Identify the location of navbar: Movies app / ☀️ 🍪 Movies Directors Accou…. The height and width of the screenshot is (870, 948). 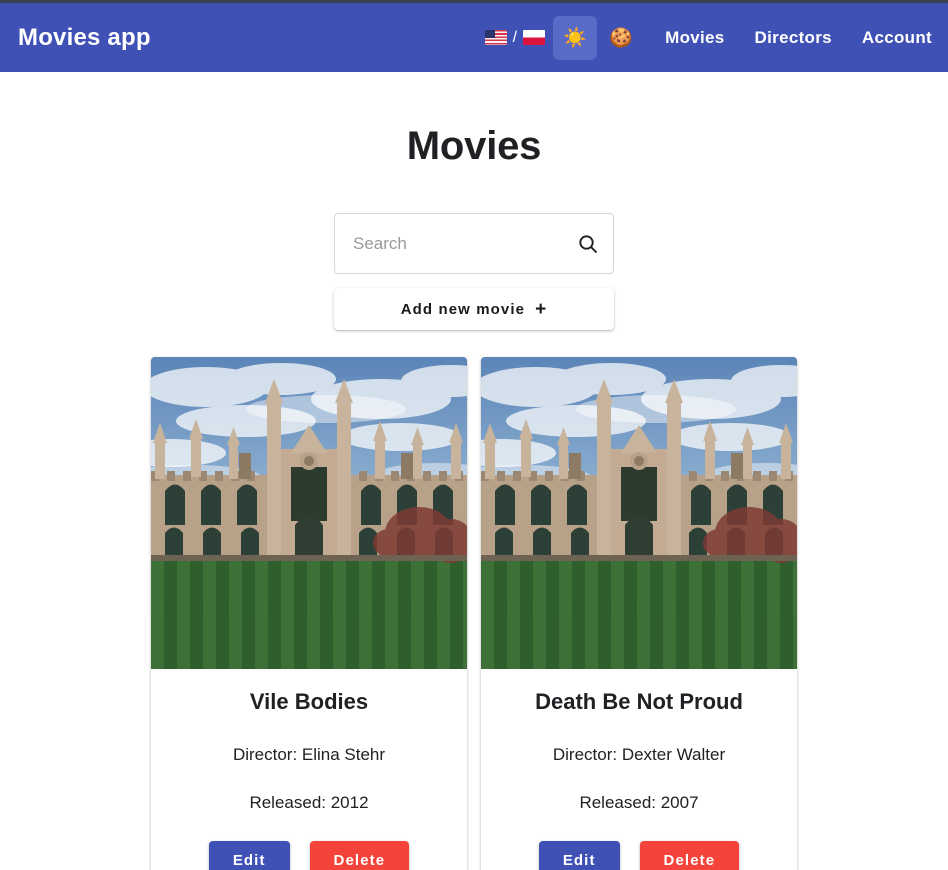
(474, 37).